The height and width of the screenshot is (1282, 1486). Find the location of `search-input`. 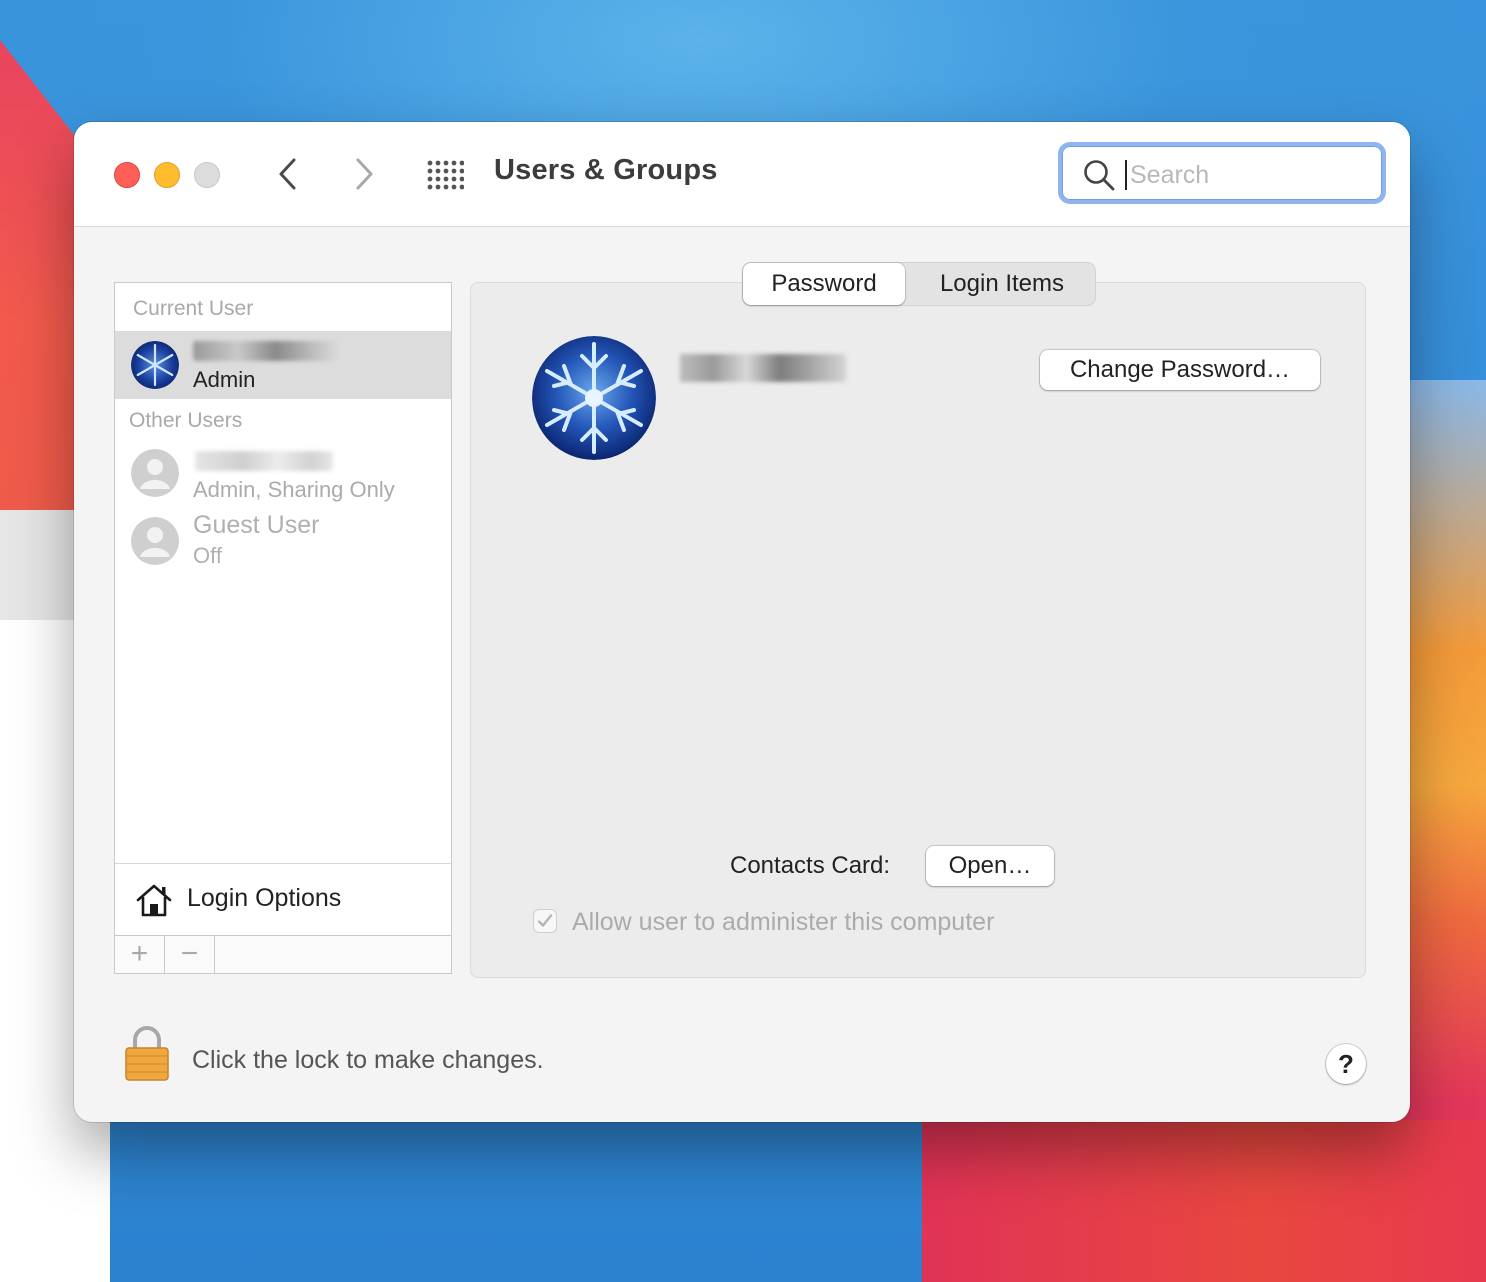

search-input is located at coordinates (1245, 175).